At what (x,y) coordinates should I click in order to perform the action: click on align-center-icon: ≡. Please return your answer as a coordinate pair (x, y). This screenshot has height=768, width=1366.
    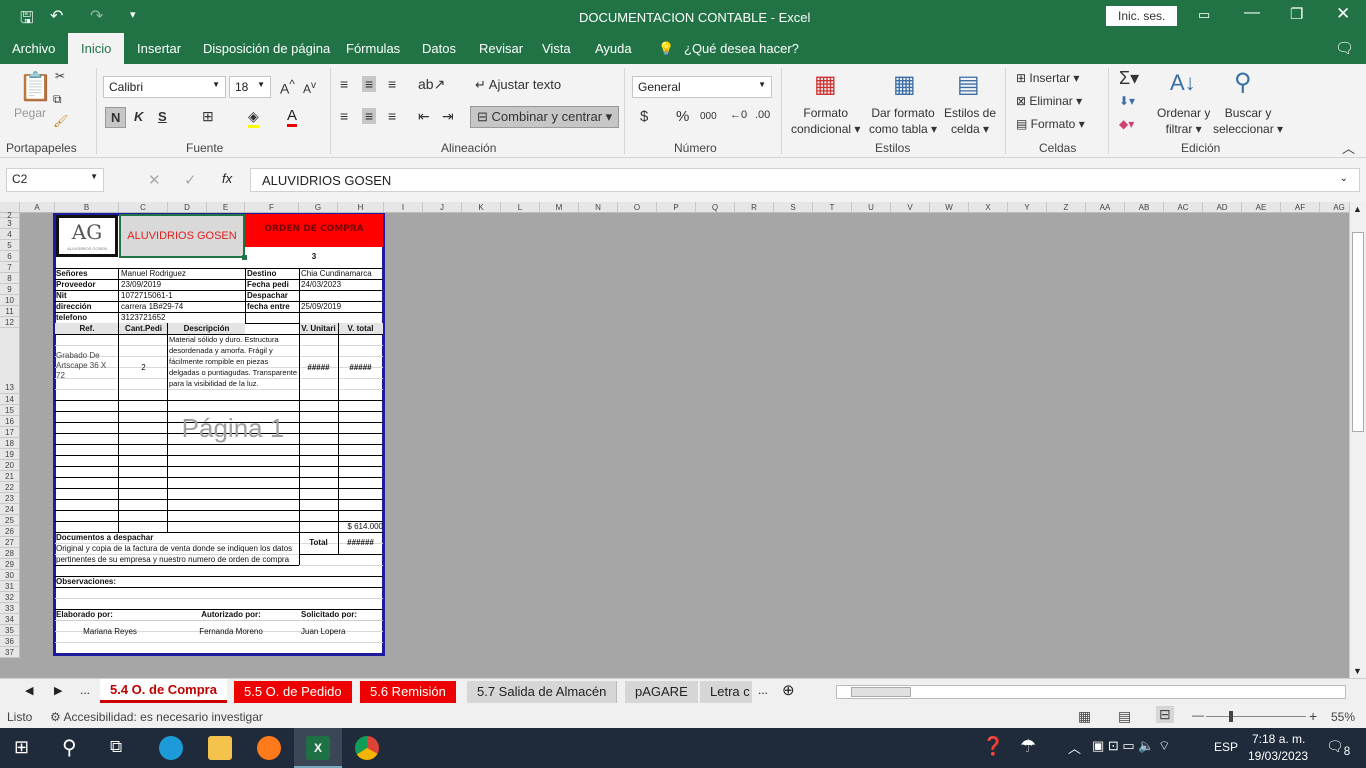
    Looking at the image, I should click on (369, 116).